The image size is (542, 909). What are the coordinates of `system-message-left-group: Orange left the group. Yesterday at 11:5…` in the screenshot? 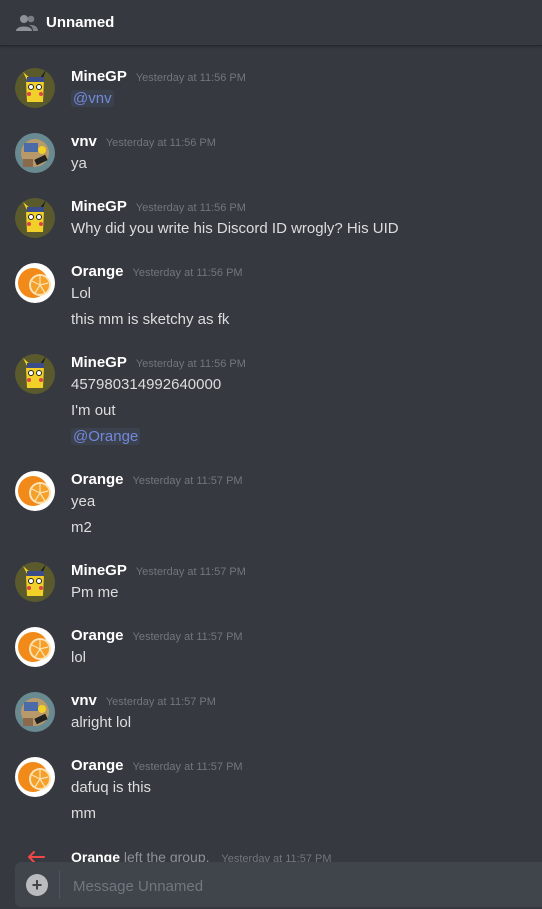 It's located at (271, 856).